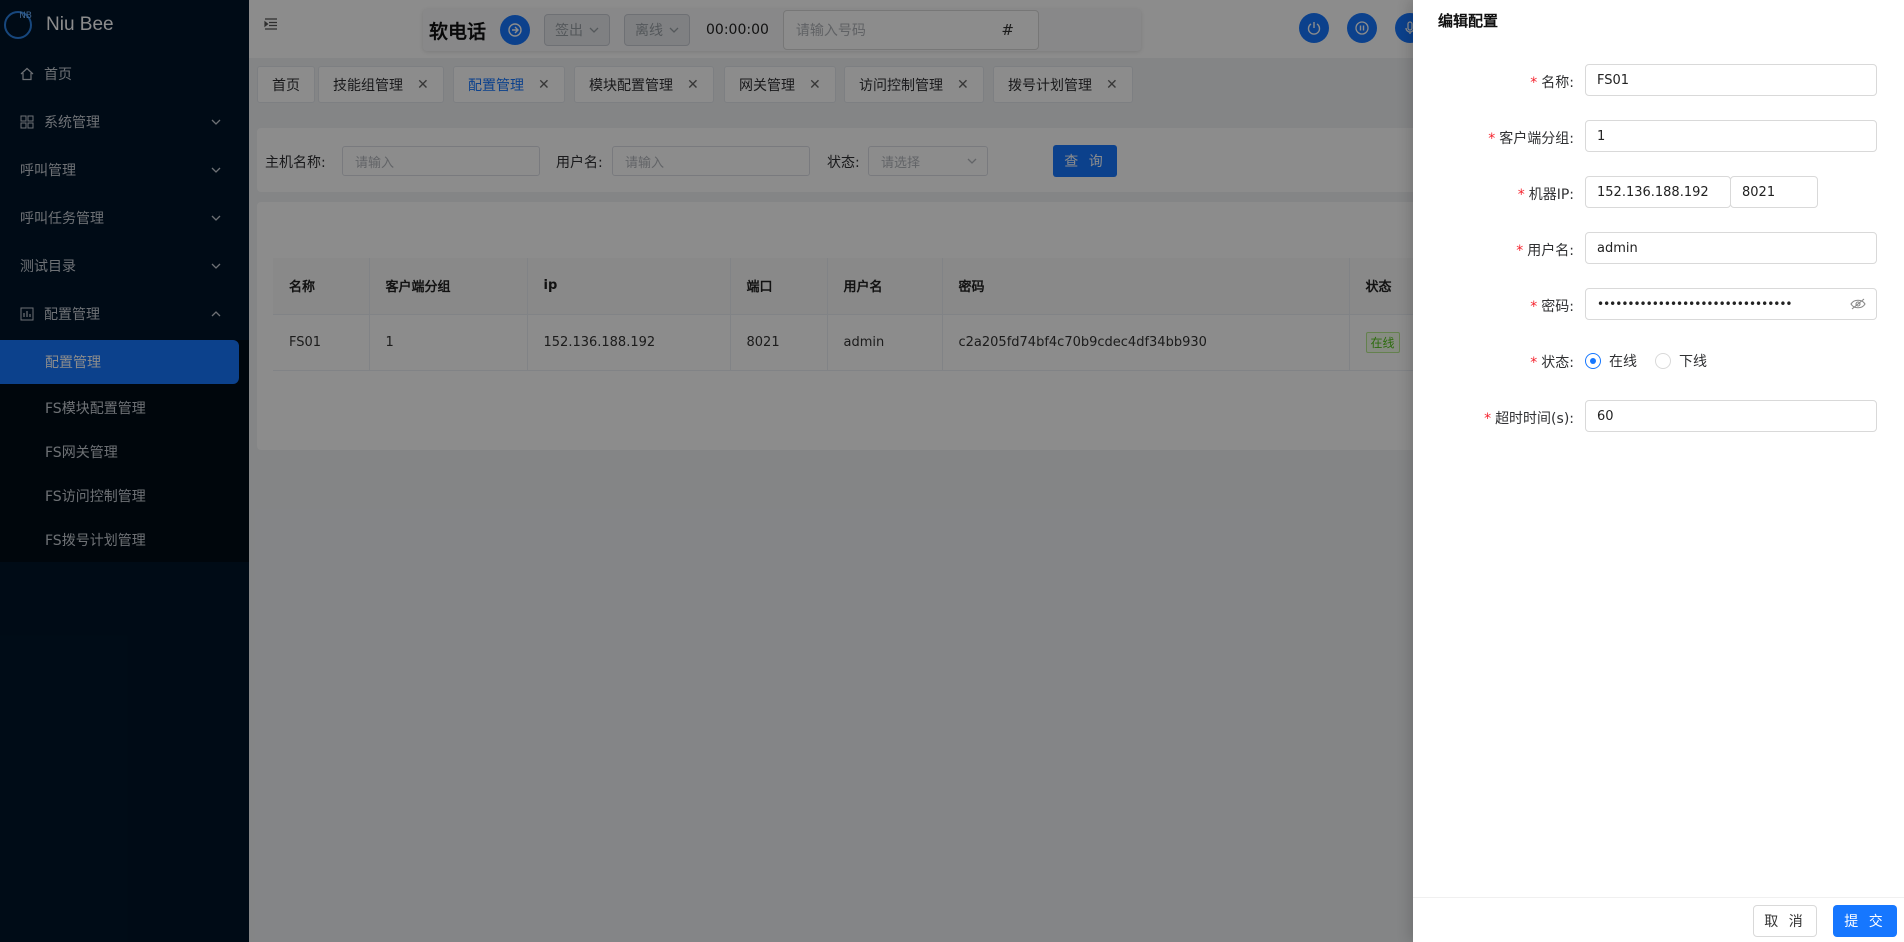  What do you see at coordinates (1731, 416) in the screenshot?
I see `timeout-input: 60` at bounding box center [1731, 416].